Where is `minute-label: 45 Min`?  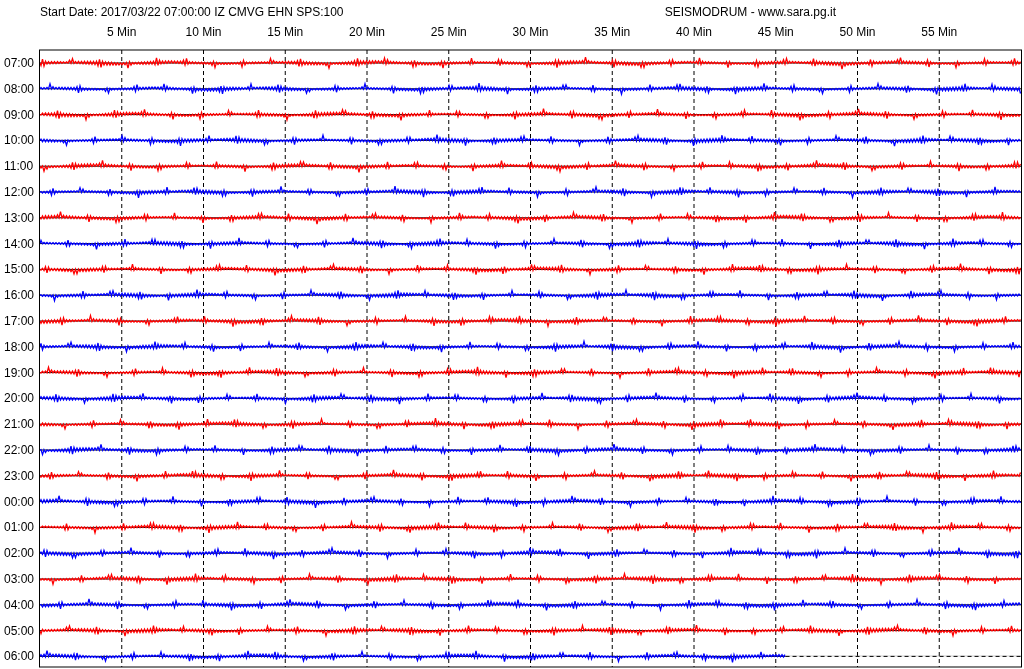
minute-label: 45 Min is located at coordinates (775, 32).